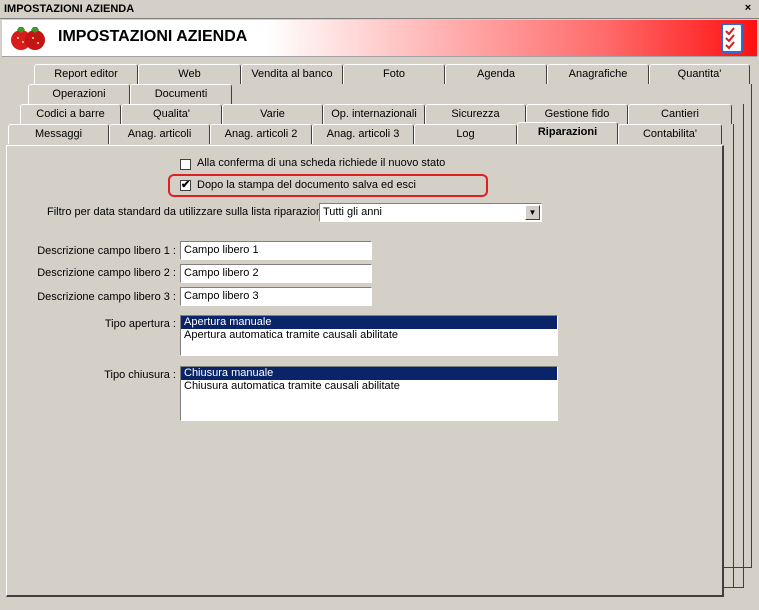  What do you see at coordinates (159, 134) in the screenshot?
I see `tab-anag-articoli: Anag. articoli` at bounding box center [159, 134].